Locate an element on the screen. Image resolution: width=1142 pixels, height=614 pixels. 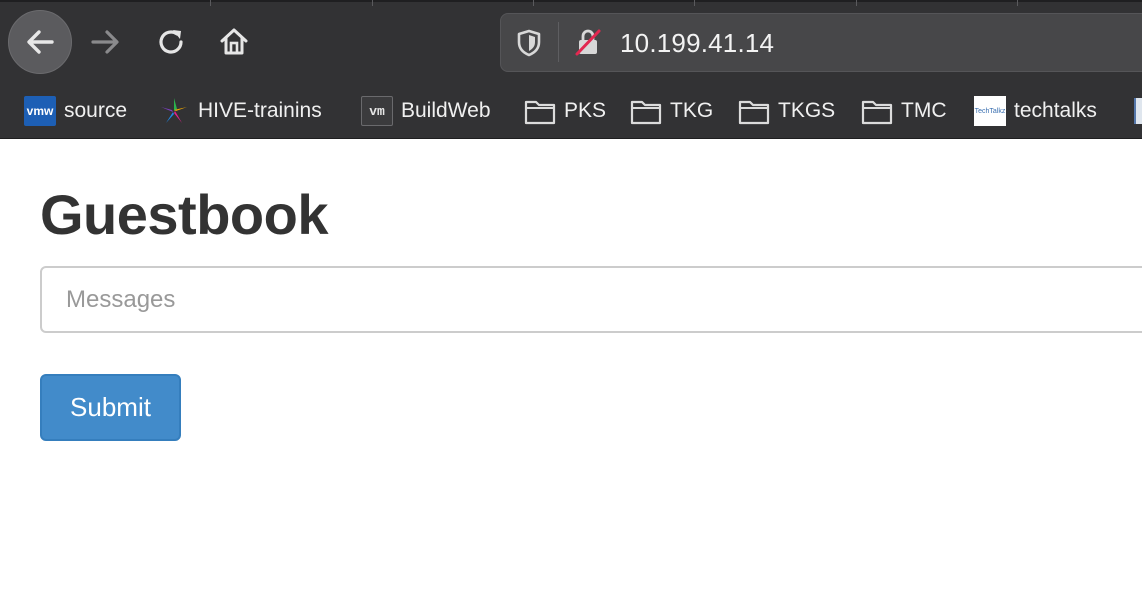
home-icon is located at coordinates (234, 41).